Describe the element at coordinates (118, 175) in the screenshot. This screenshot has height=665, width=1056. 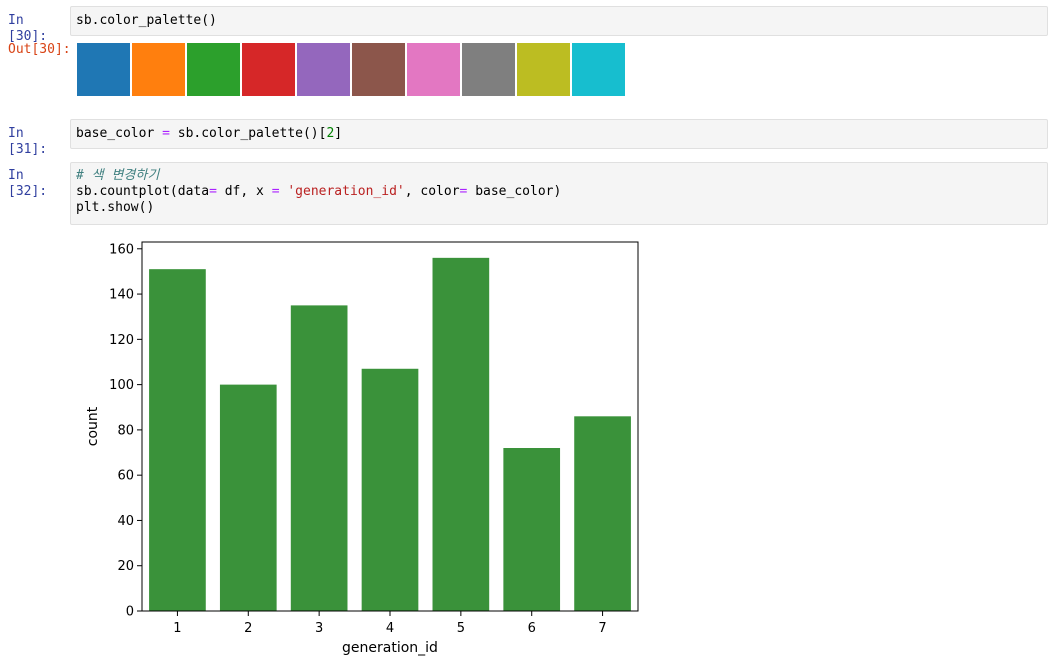
I see `code-token: # 색 변경하기` at that location.